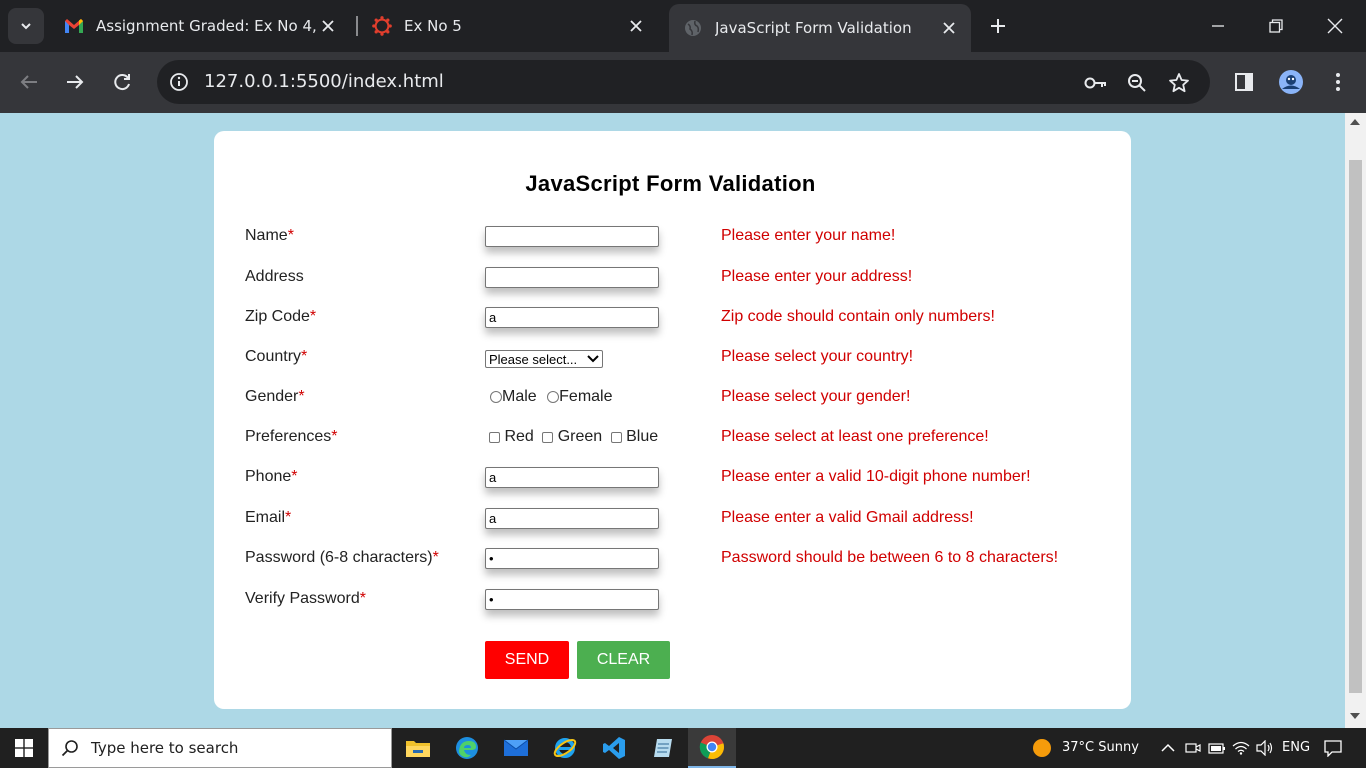  Describe the element at coordinates (572, 277) in the screenshot. I see `address-input` at that location.